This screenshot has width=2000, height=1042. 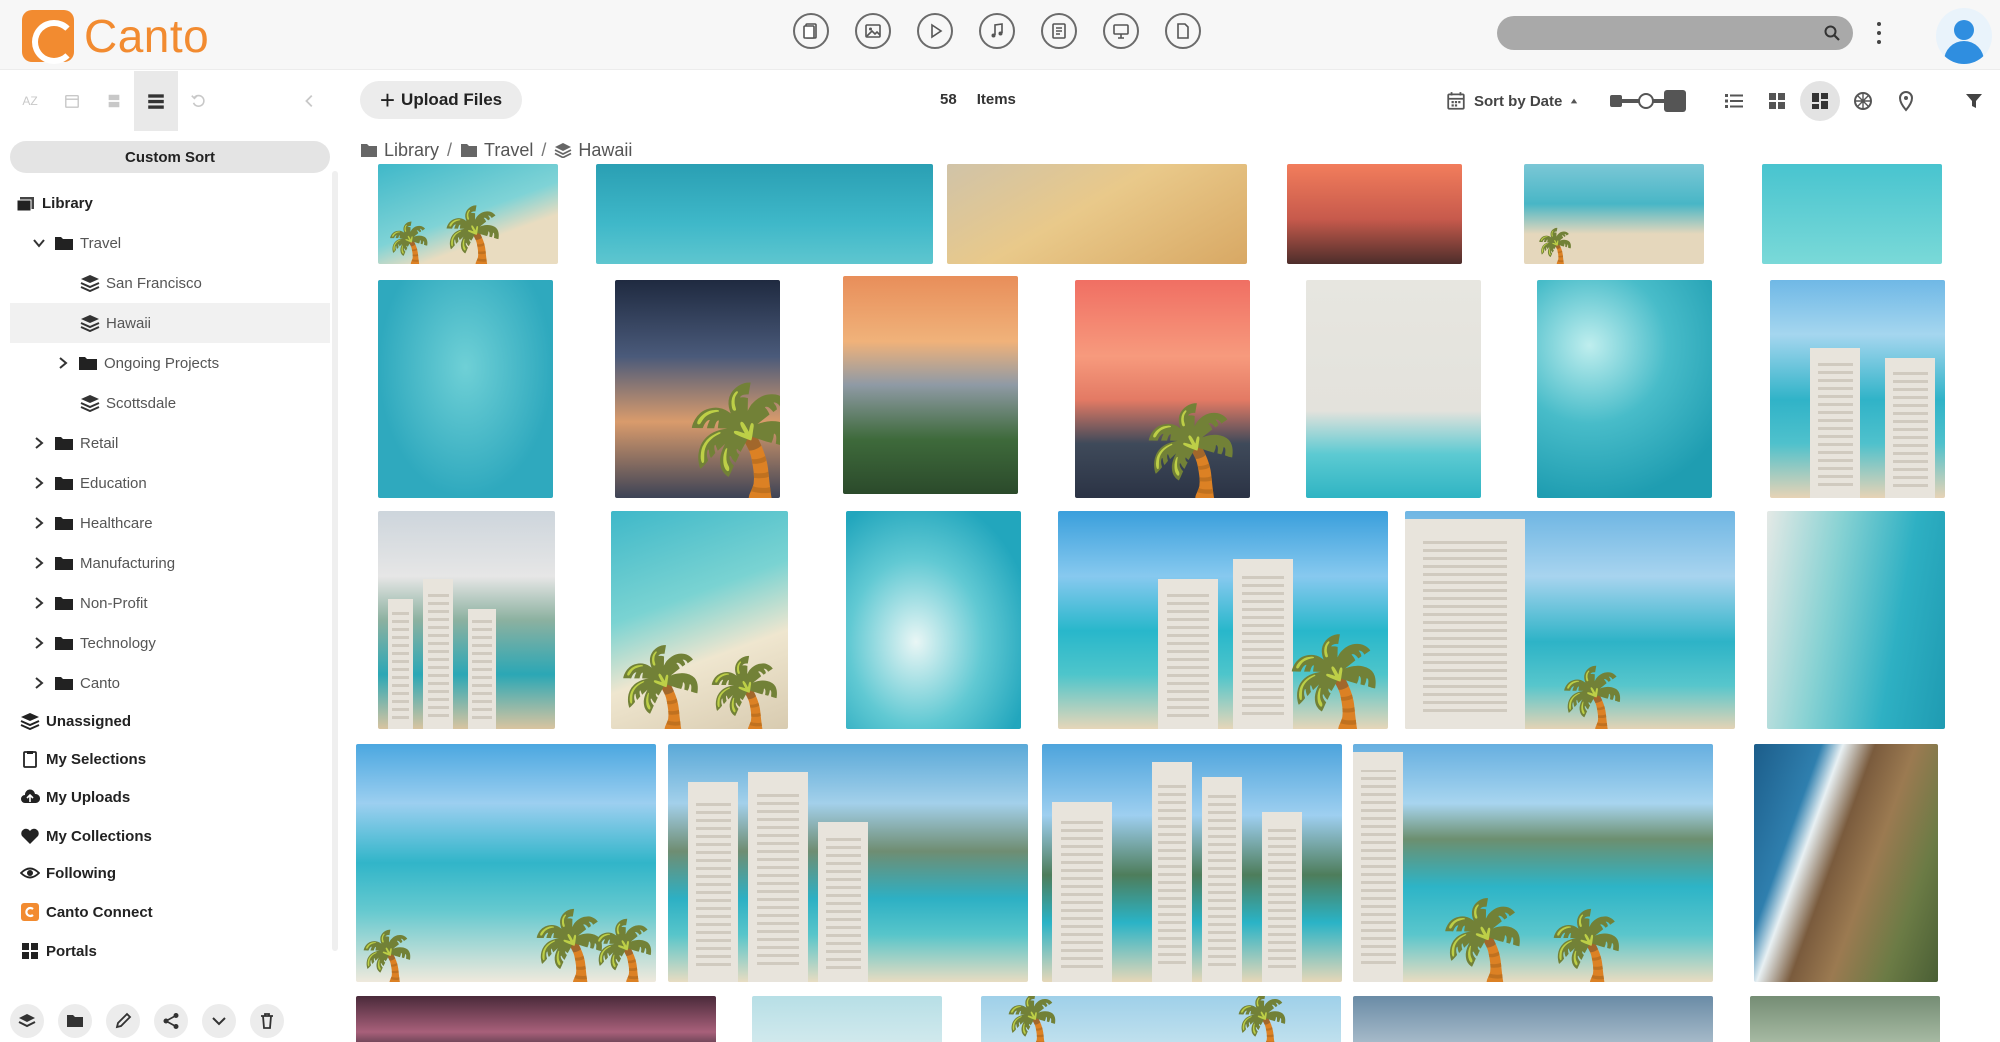 What do you see at coordinates (92, 523) in the screenshot?
I see `tree-item-healthcare: Healthcare` at bounding box center [92, 523].